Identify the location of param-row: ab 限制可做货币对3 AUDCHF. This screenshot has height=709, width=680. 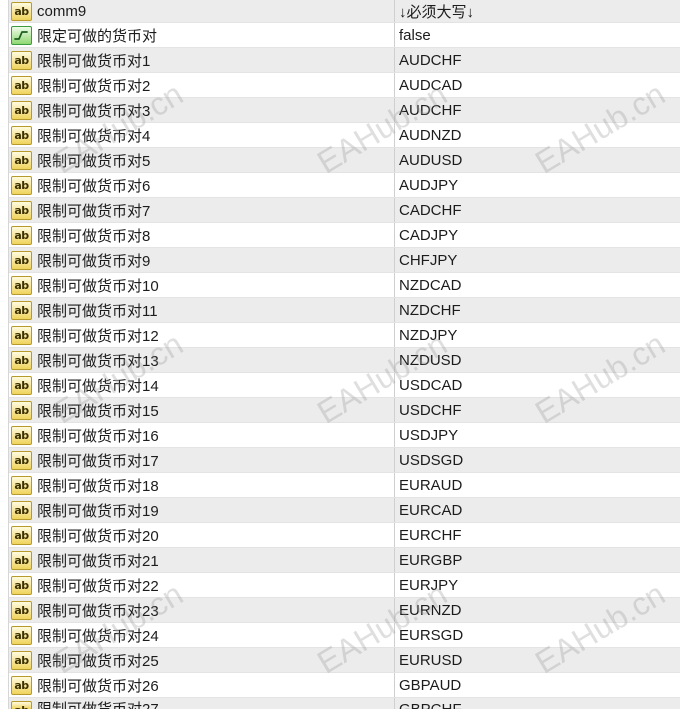
(344, 110).